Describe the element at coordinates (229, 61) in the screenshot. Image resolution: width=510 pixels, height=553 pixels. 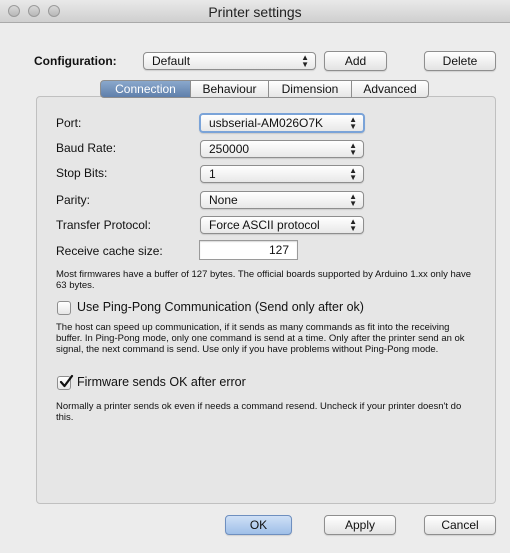
I see `configuration-select: Default ▲ ▼` at that location.